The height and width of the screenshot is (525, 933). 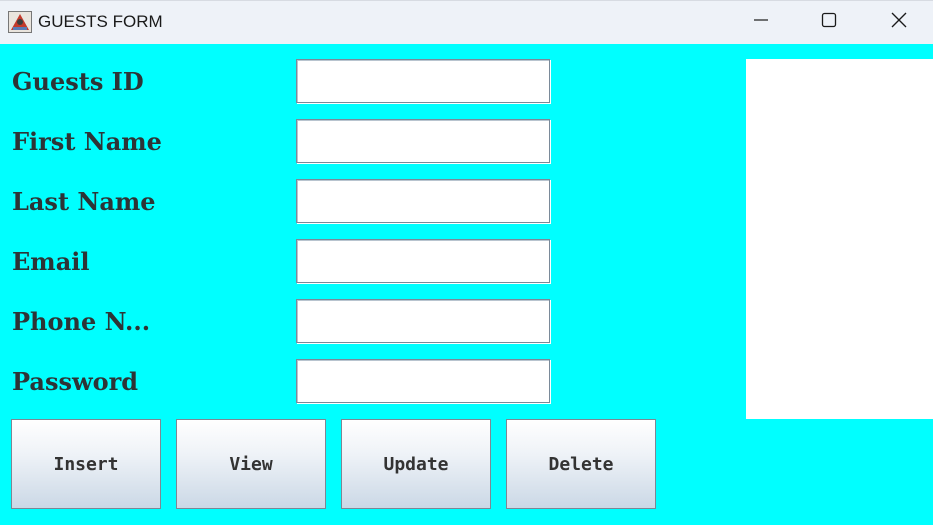 I want to click on email-field, so click(x=423, y=261).